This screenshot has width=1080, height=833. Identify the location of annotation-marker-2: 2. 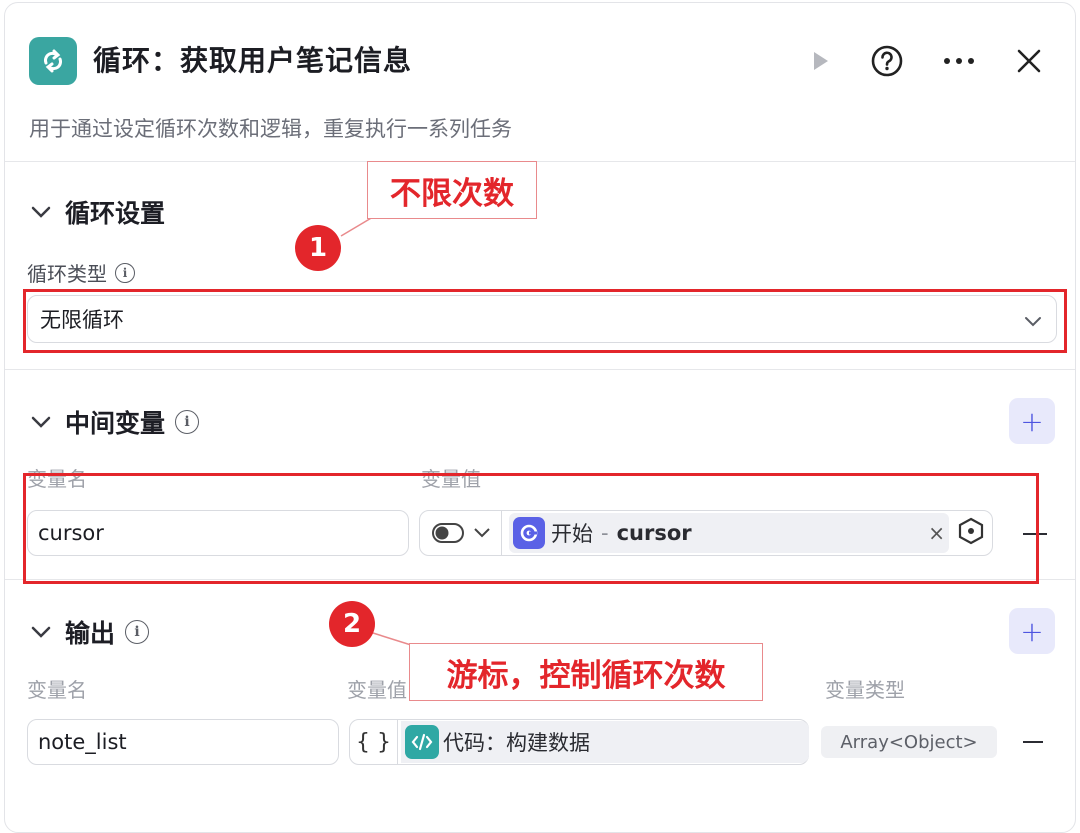
(352, 624).